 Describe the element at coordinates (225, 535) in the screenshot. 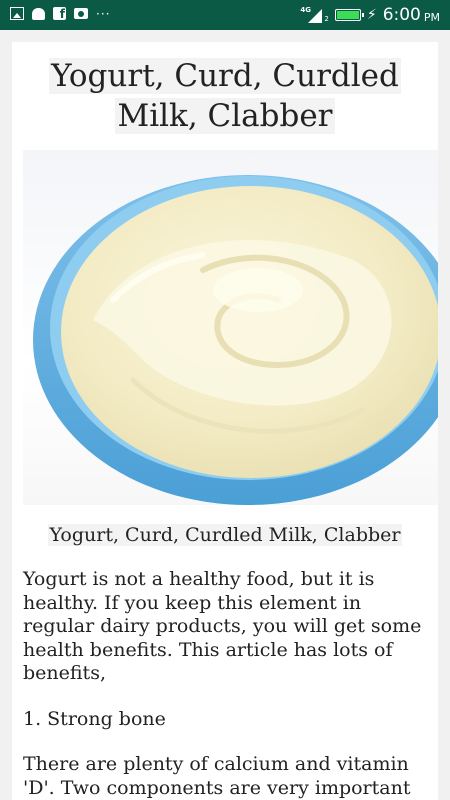

I see `image-caption: Yogurt, Curd, Curdled Milk, Clabber` at that location.